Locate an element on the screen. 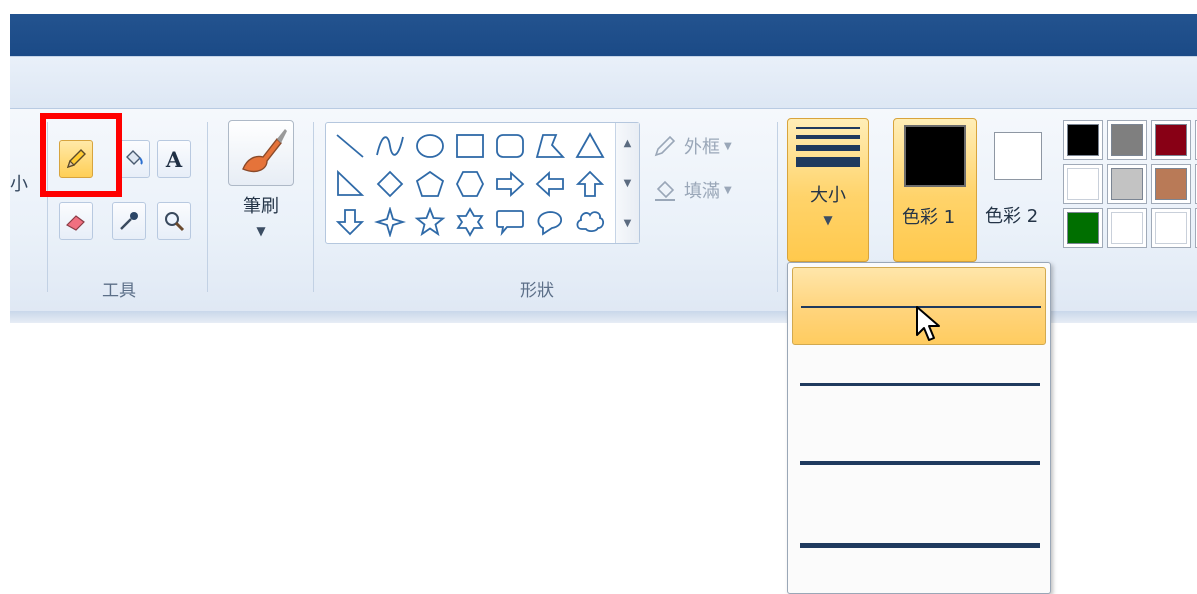  up-arrow-shape-icon is located at coordinates (590, 184).